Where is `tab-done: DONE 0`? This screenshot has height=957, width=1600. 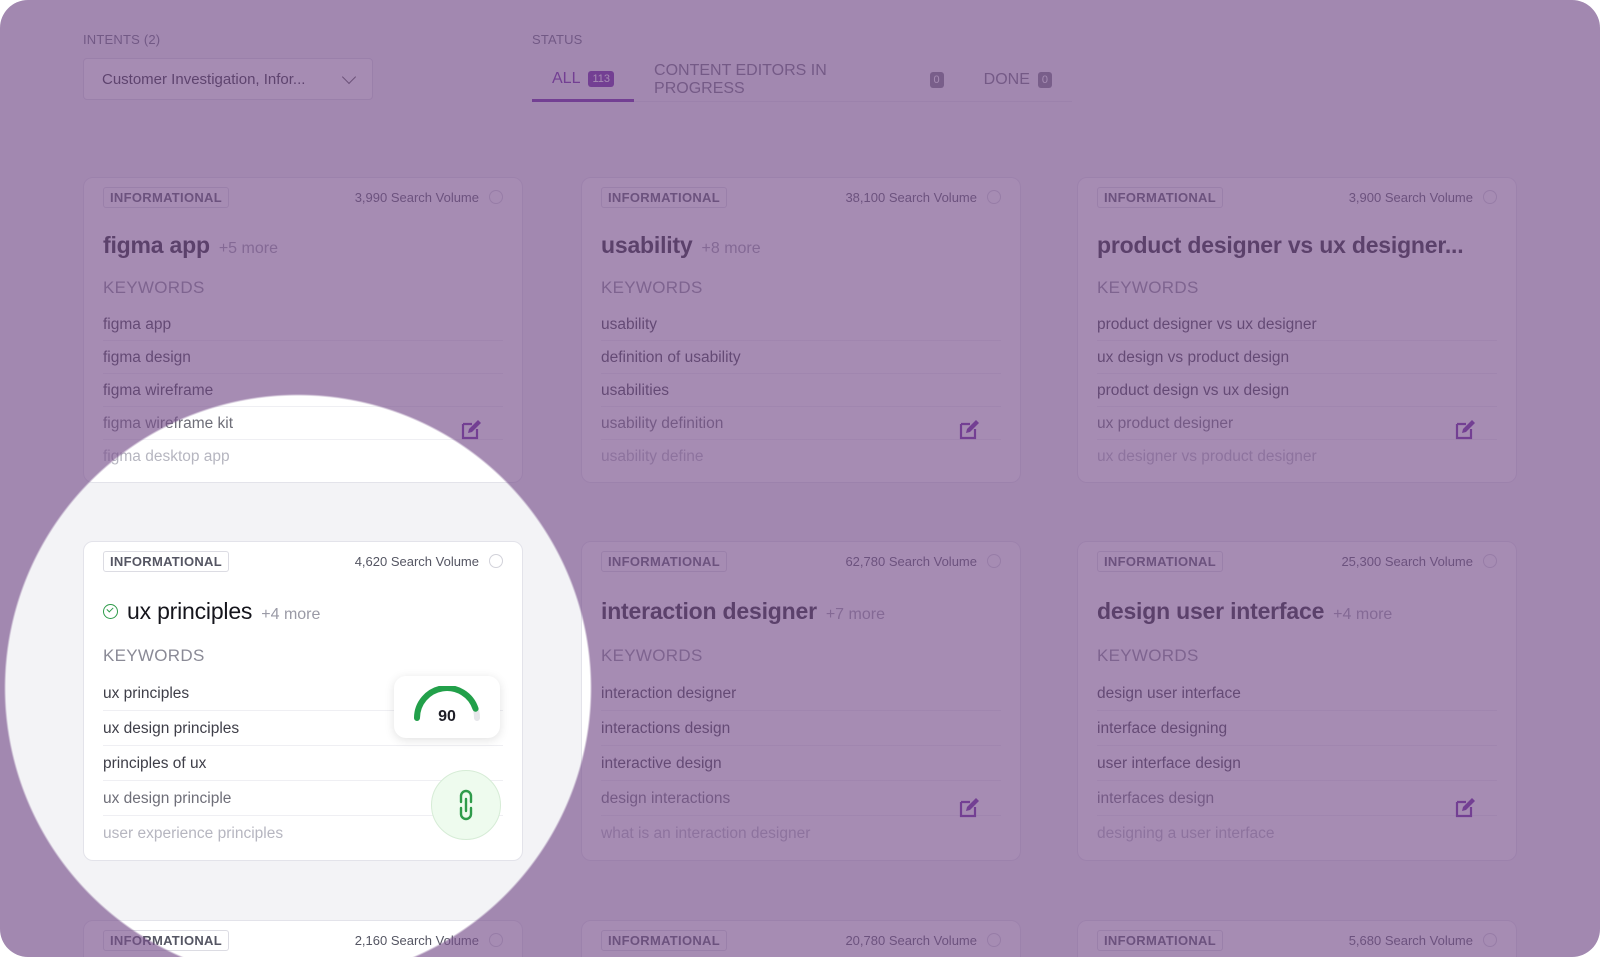 tab-done: DONE 0 is located at coordinates (1018, 80).